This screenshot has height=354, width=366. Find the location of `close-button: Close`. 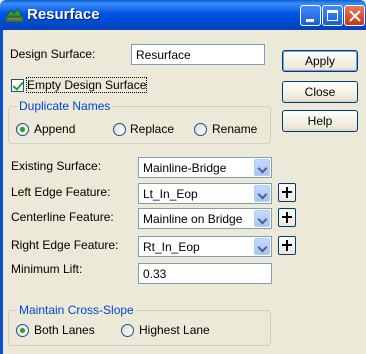

close-button: Close is located at coordinates (320, 92).